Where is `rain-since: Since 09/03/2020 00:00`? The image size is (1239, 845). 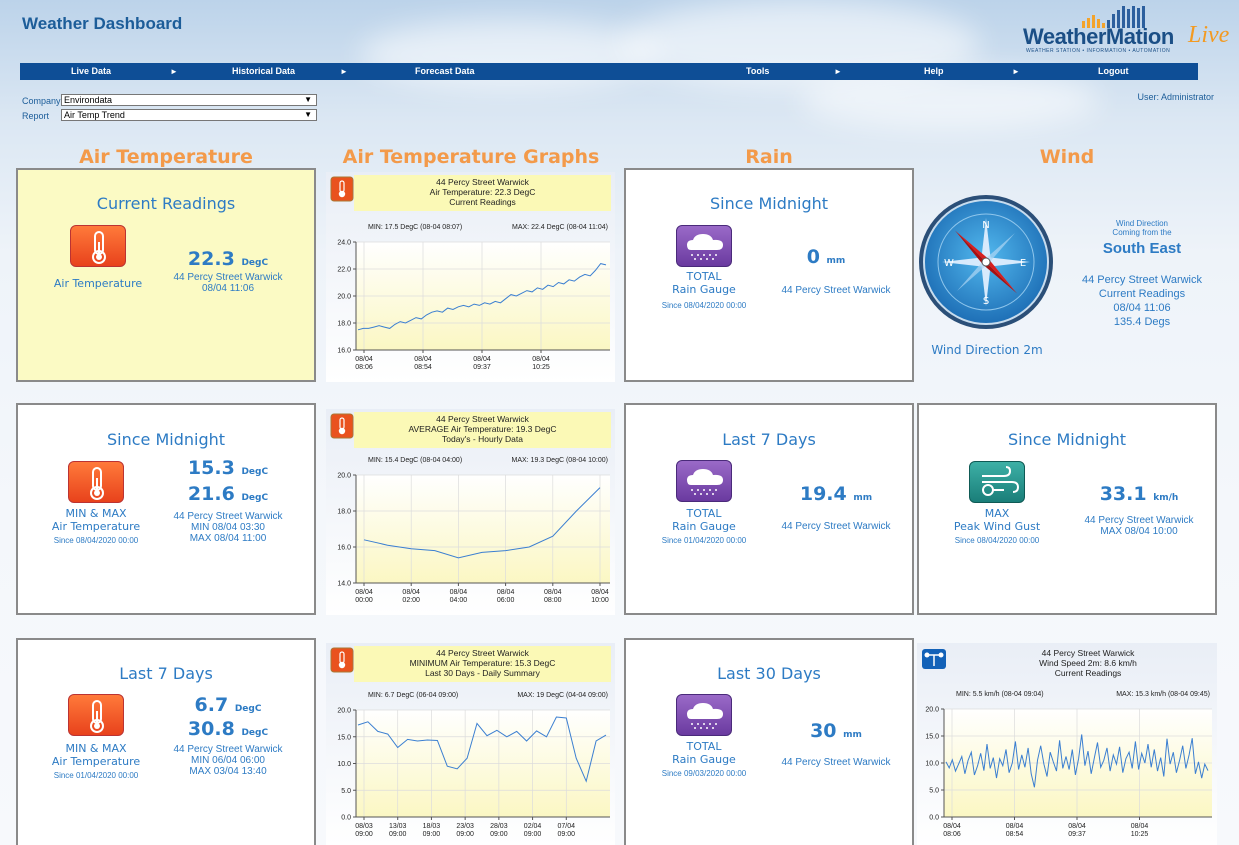
rain-since: Since 09/03/2020 00:00 is located at coordinates (704, 773).